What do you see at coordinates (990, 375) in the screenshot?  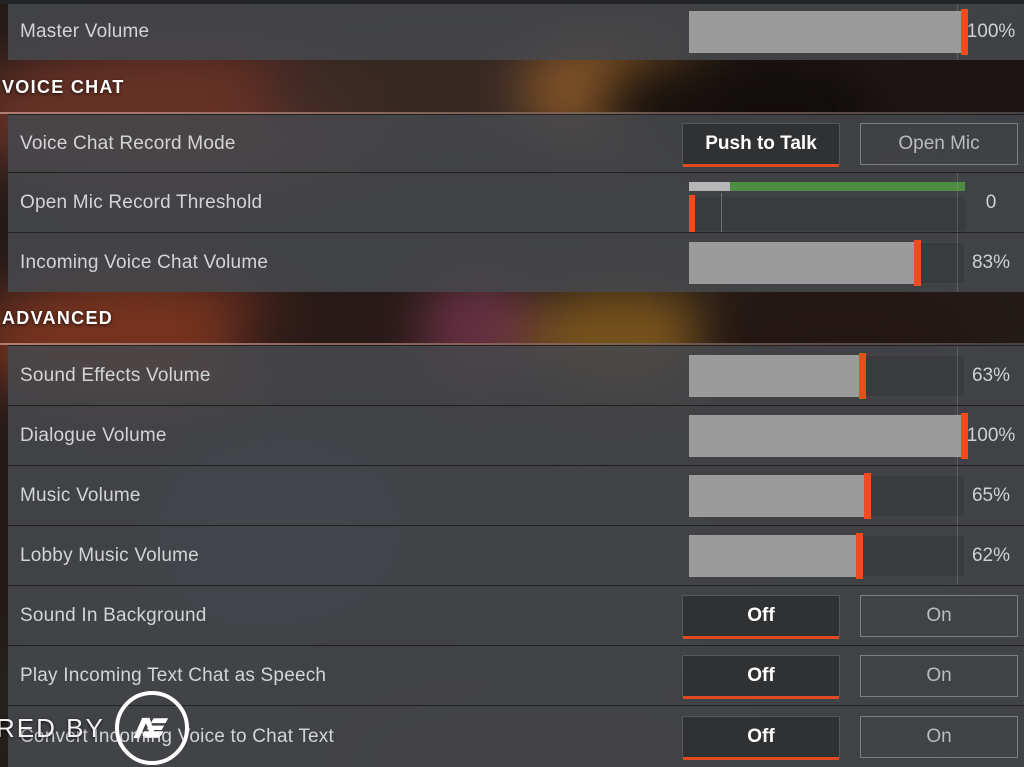 I see `slider-value: 63%` at bounding box center [990, 375].